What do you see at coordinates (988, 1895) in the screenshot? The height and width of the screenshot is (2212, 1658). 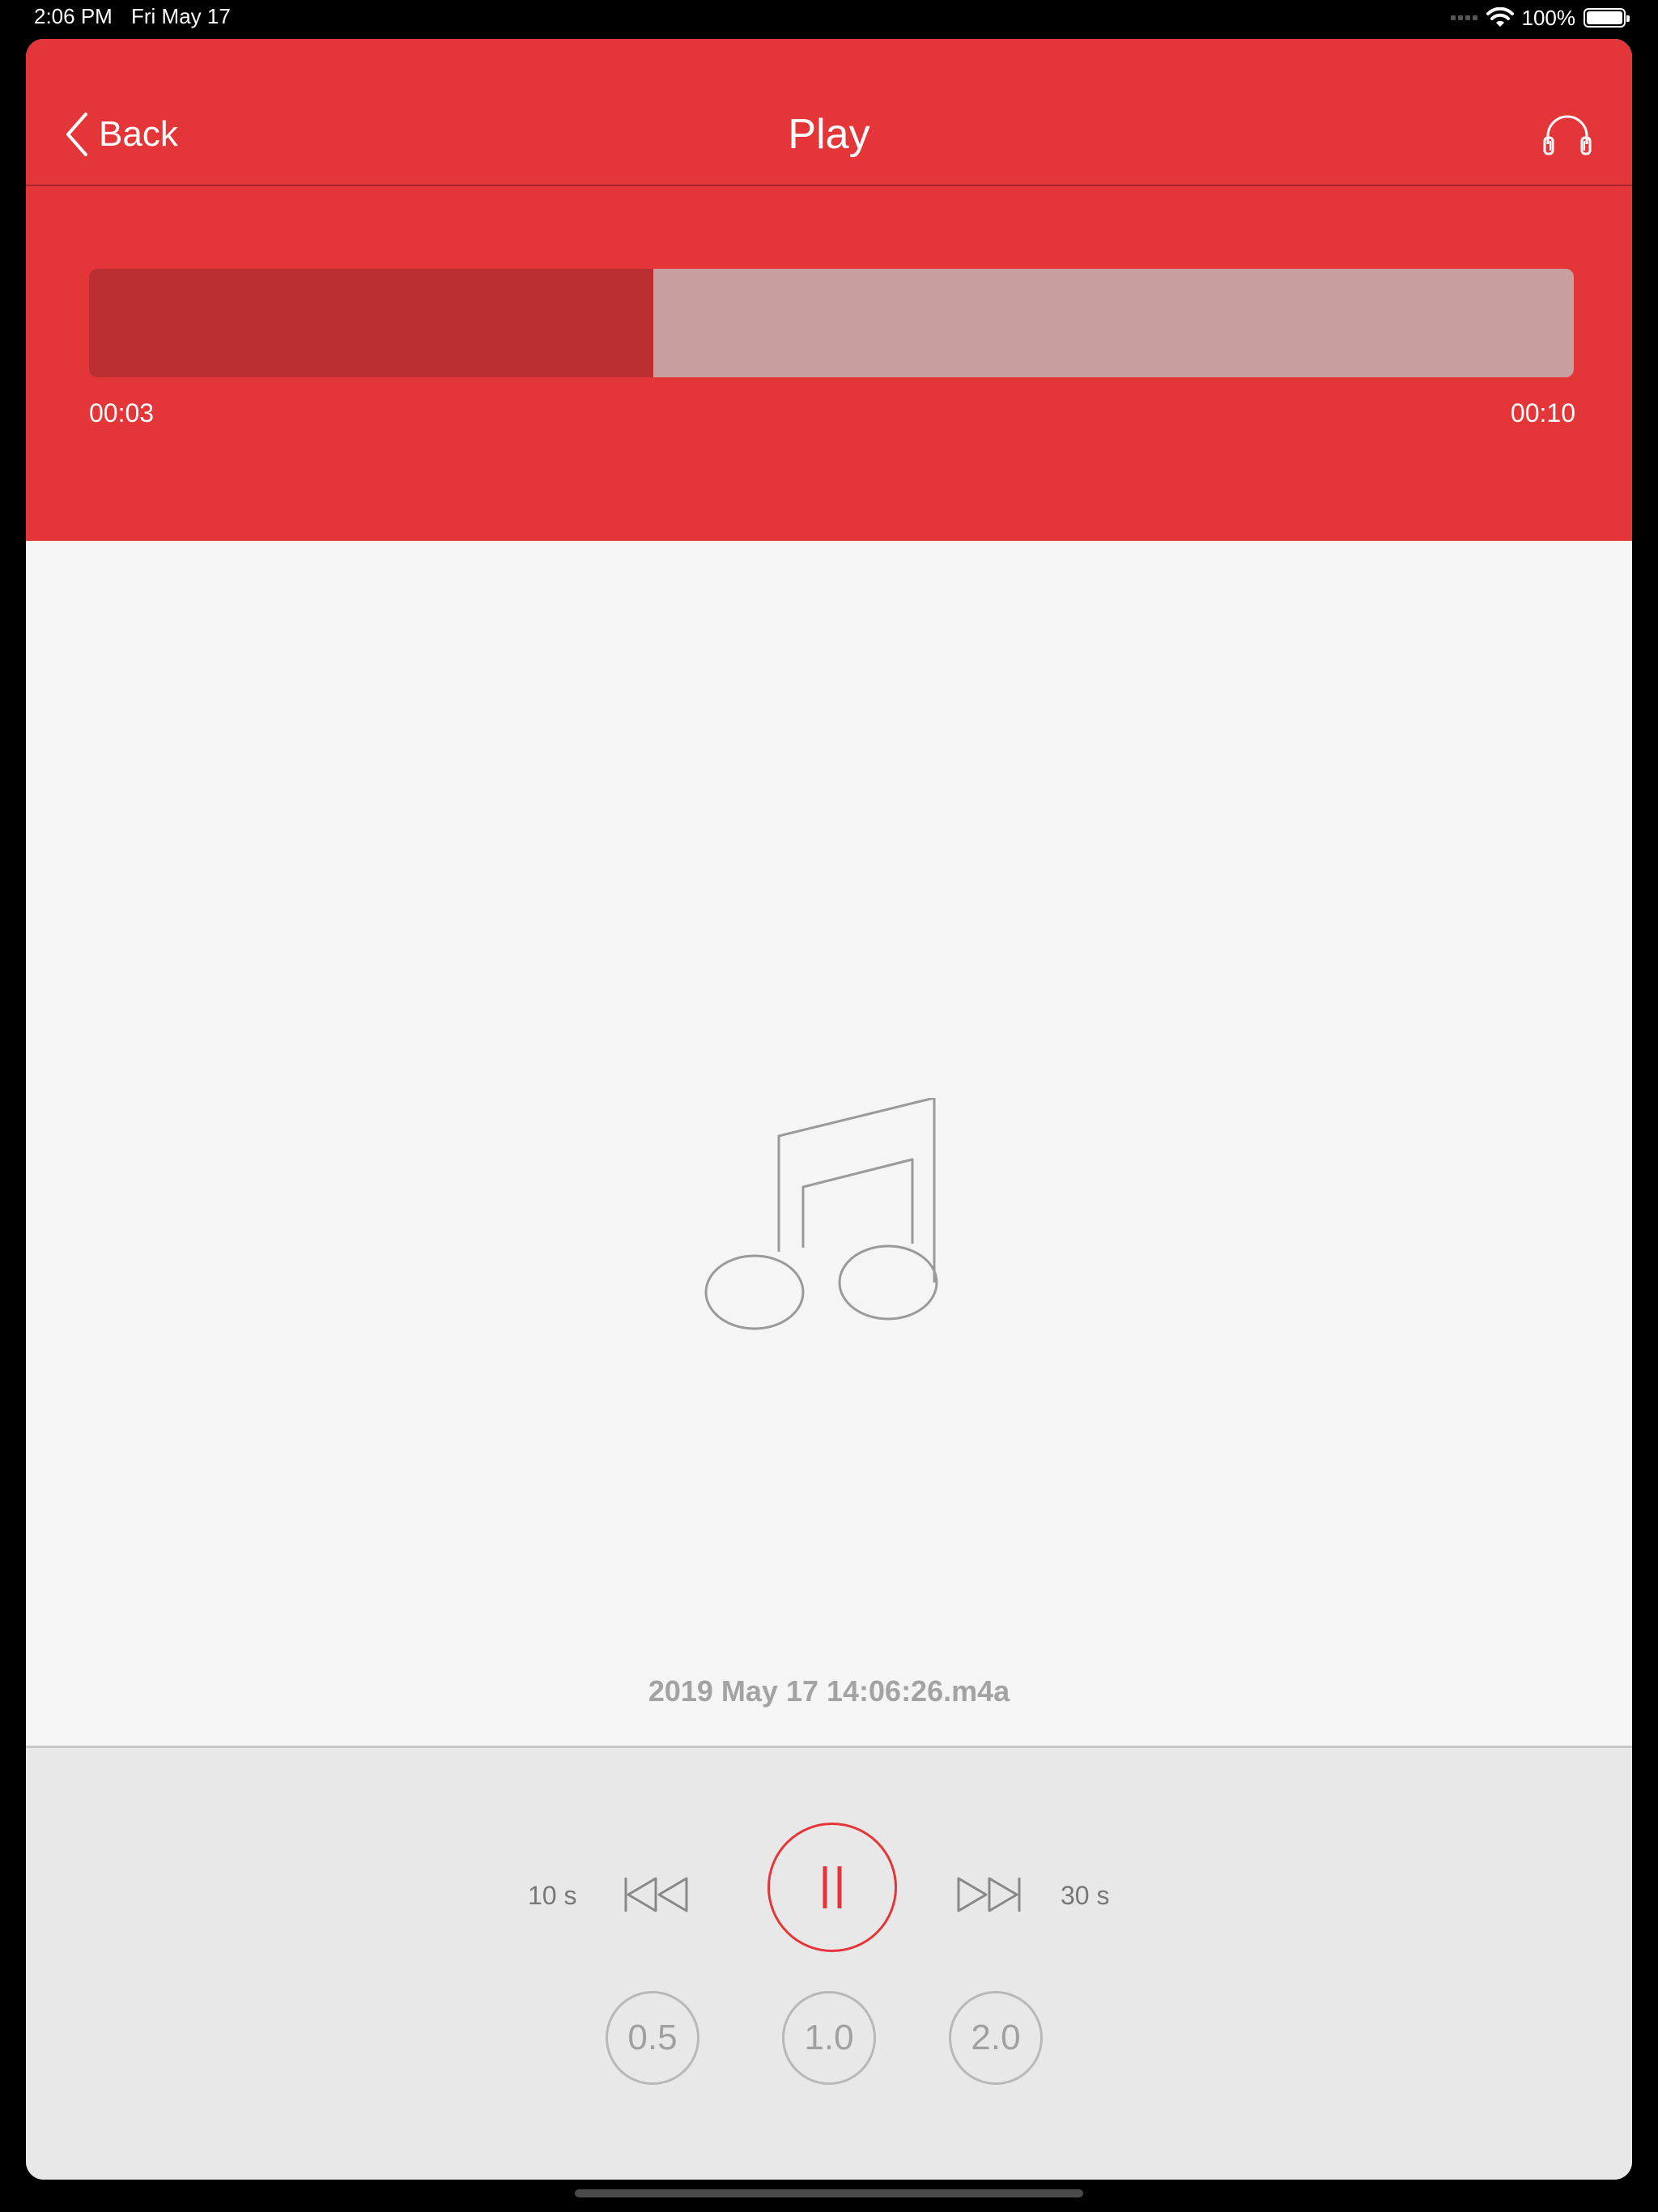 I see `fast-forward-icon` at bounding box center [988, 1895].